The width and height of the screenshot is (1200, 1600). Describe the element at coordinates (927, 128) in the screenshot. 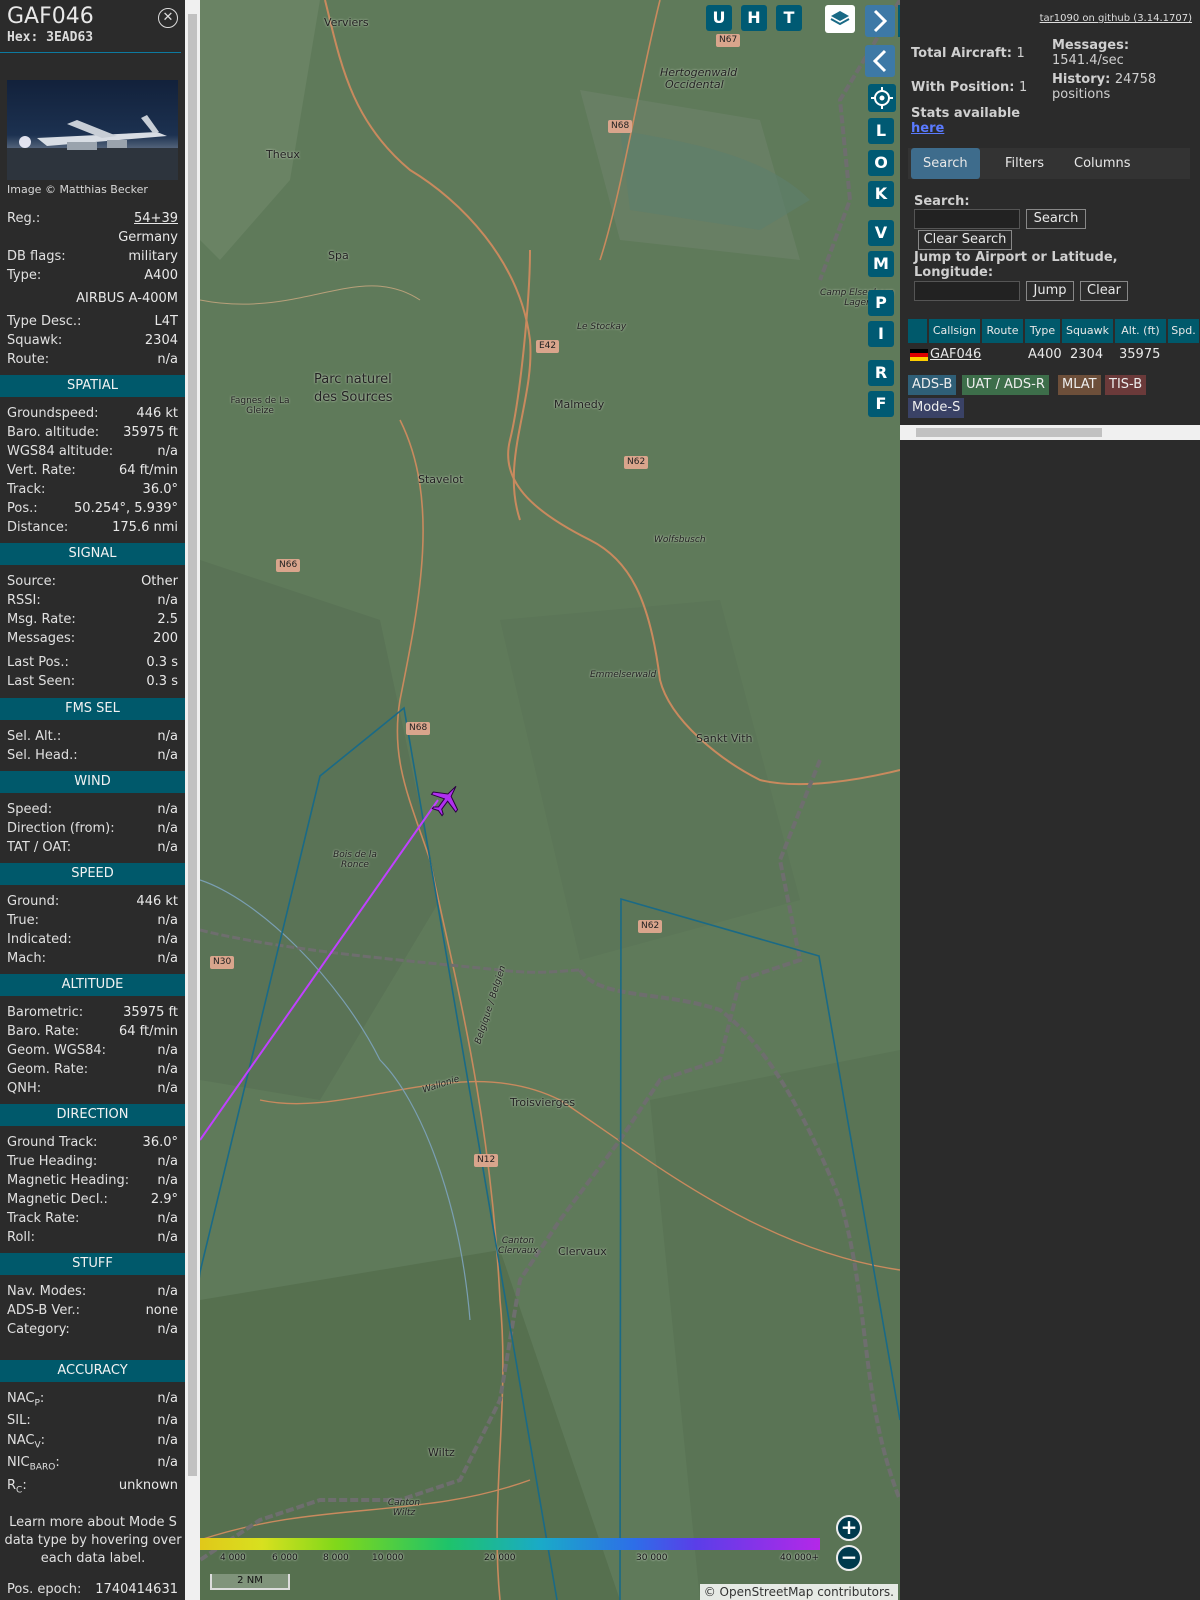

I see `stats-link: here` at that location.